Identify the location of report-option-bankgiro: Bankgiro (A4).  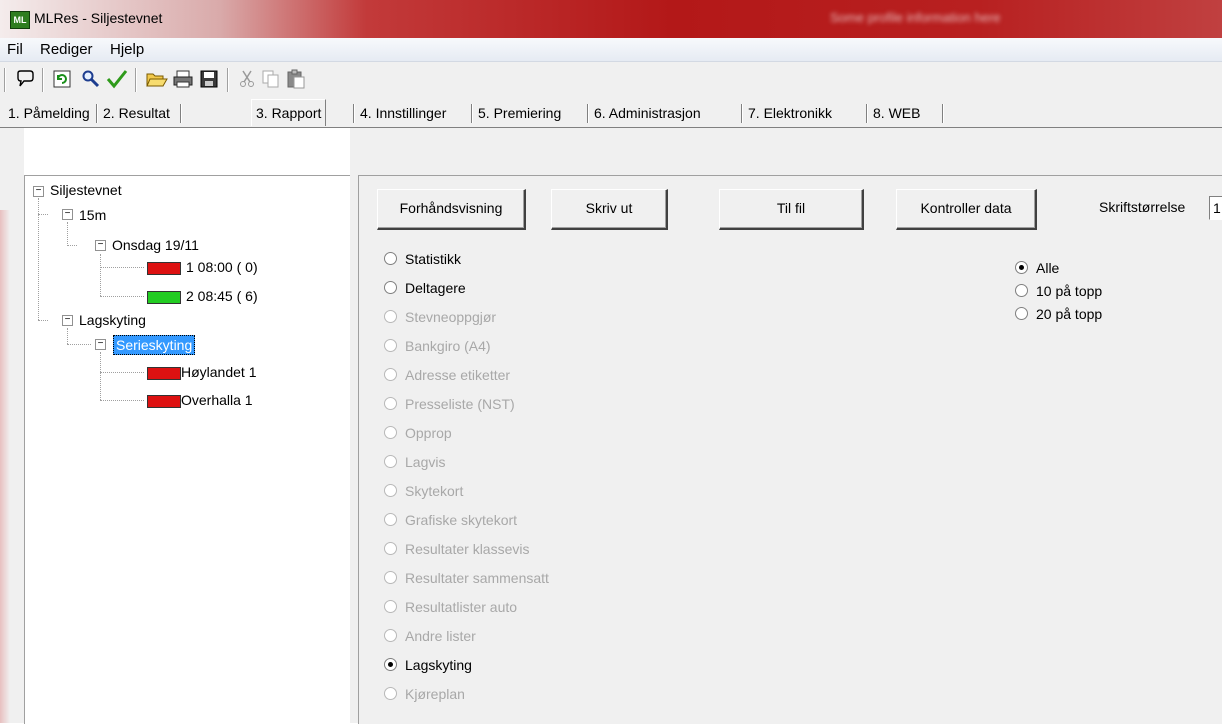
(437, 348).